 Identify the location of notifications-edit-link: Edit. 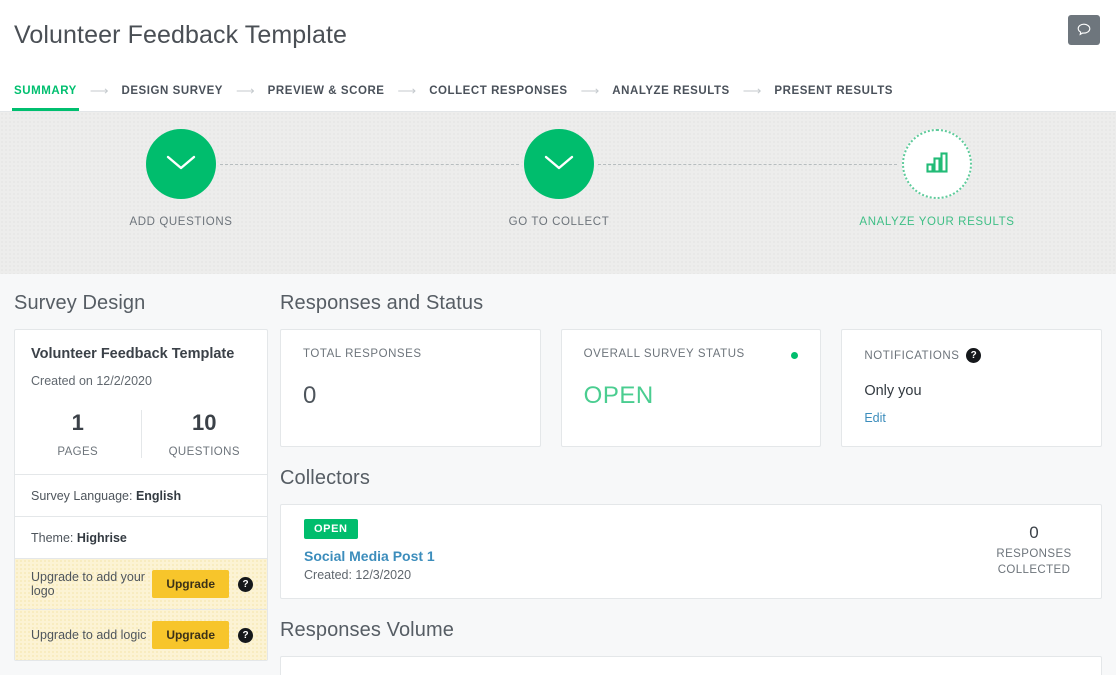
(875, 418).